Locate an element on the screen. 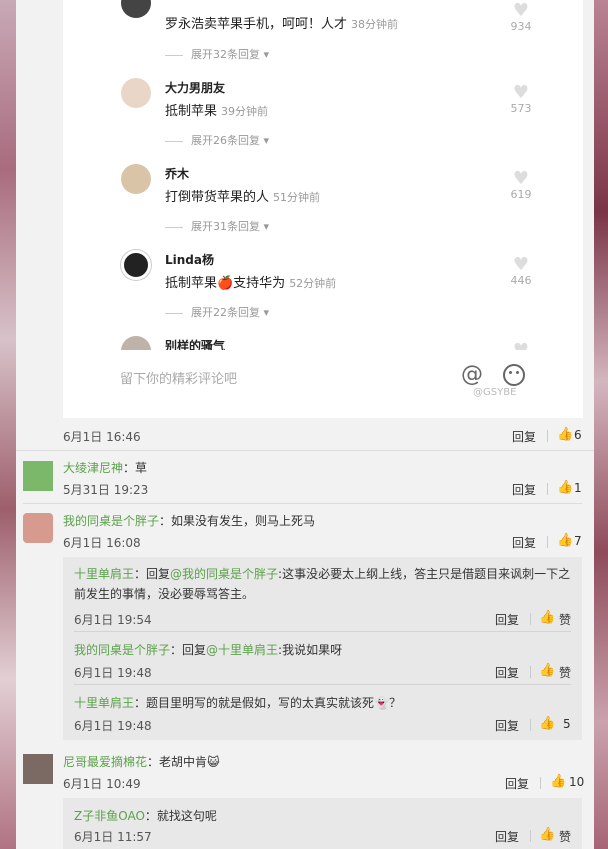 The width and height of the screenshot is (608, 849). mention-link: @十里单肩王 is located at coordinates (242, 650).